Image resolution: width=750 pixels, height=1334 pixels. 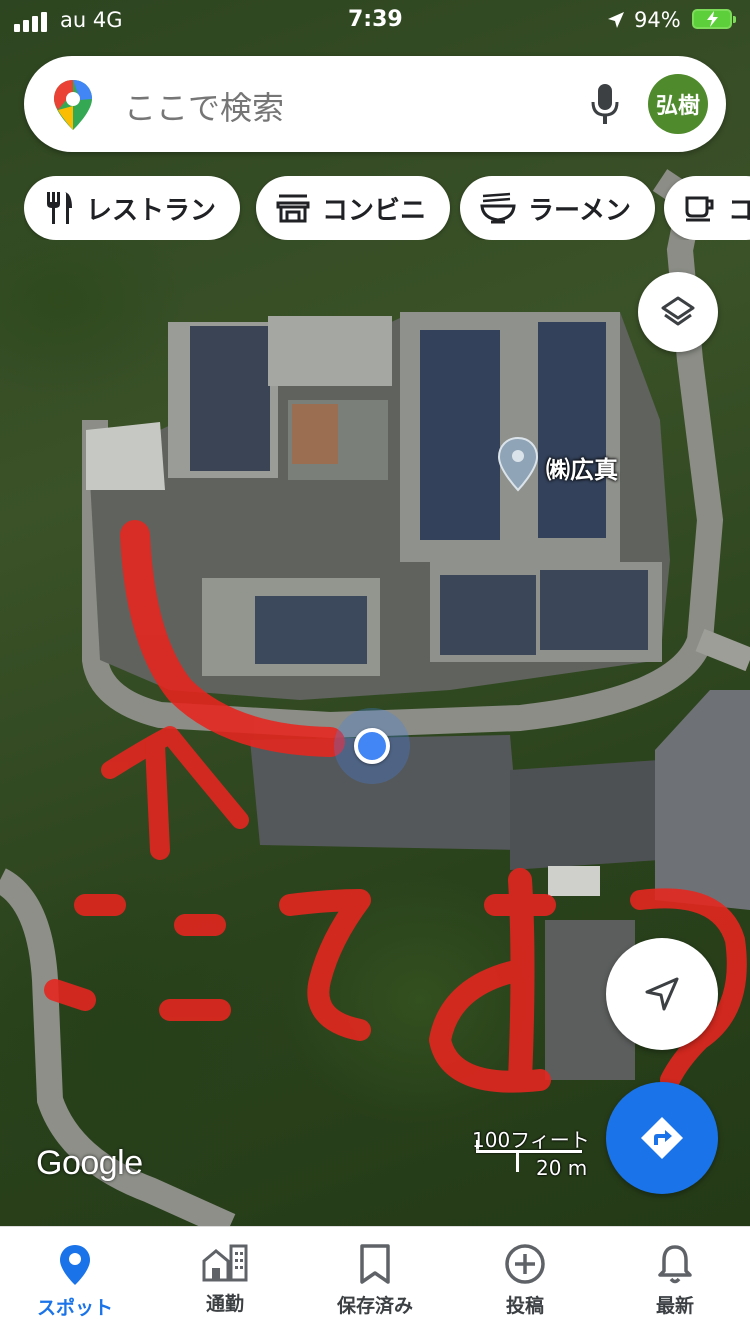 I want to click on tab-label: 保存済み, so click(x=374, y=1306).